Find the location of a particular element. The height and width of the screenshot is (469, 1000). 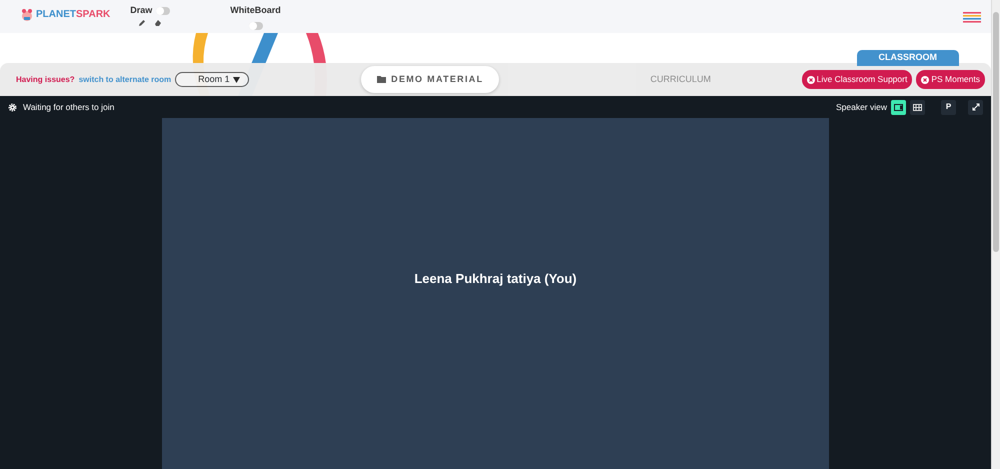

support-button: PS Moments is located at coordinates (950, 79).